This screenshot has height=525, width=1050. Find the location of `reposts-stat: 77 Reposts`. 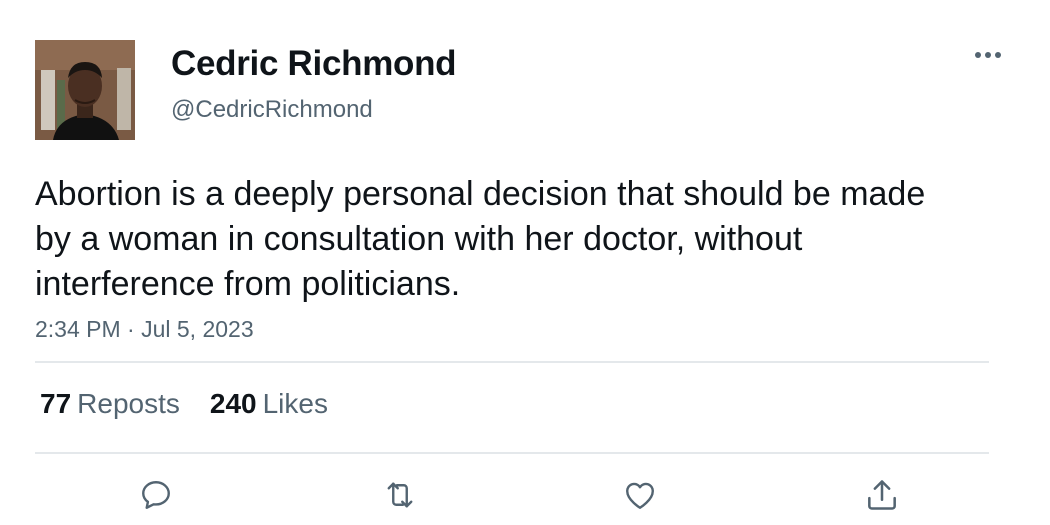

reposts-stat: 77 Reposts is located at coordinates (110, 404).